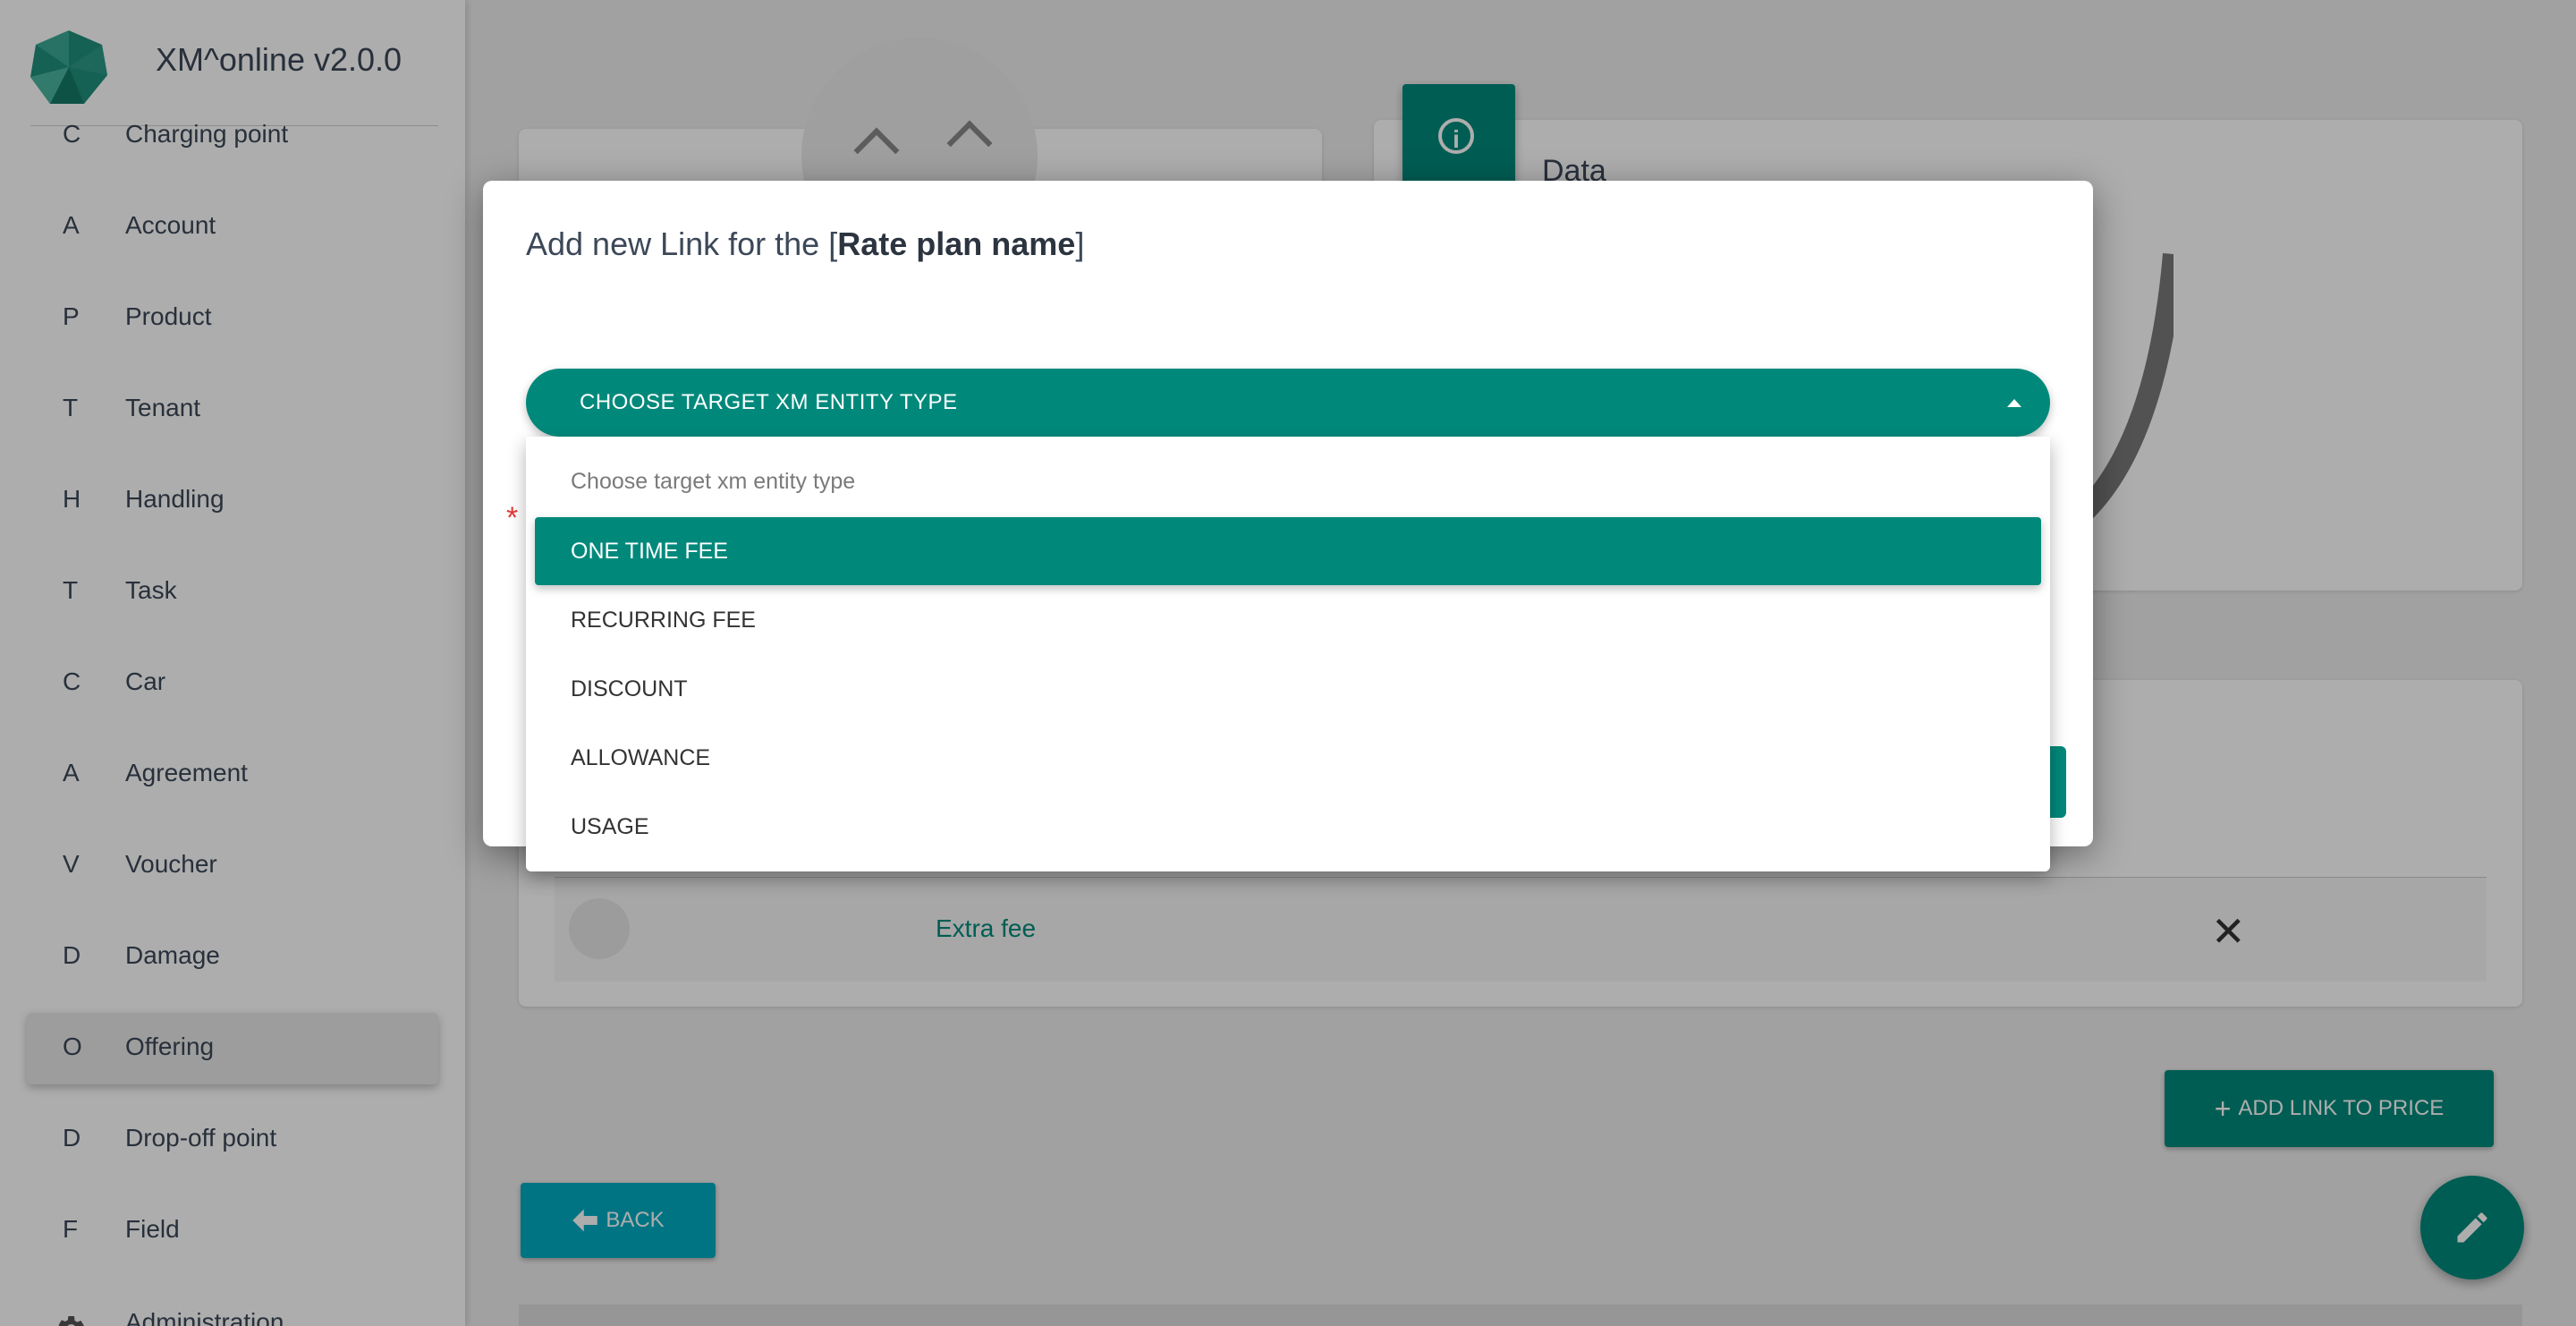 This screenshot has width=2576, height=1326. What do you see at coordinates (1080, 243) in the screenshot?
I see `dialog-title-suffix: ]` at bounding box center [1080, 243].